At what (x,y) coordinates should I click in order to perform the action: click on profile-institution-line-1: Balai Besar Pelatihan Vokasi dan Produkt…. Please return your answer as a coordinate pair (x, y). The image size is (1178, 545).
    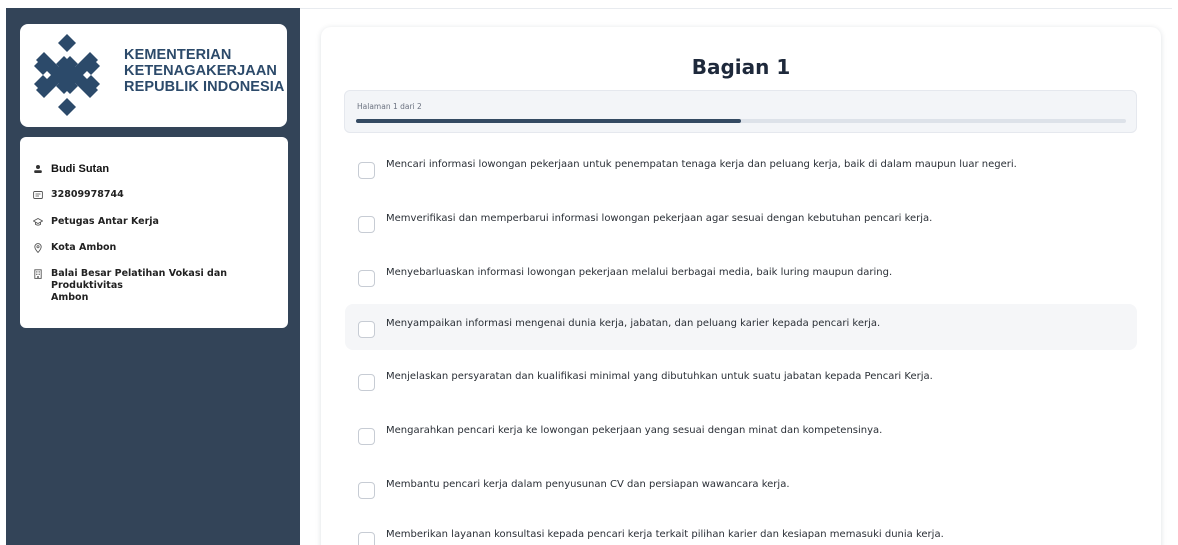
    Looking at the image, I should click on (139, 279).